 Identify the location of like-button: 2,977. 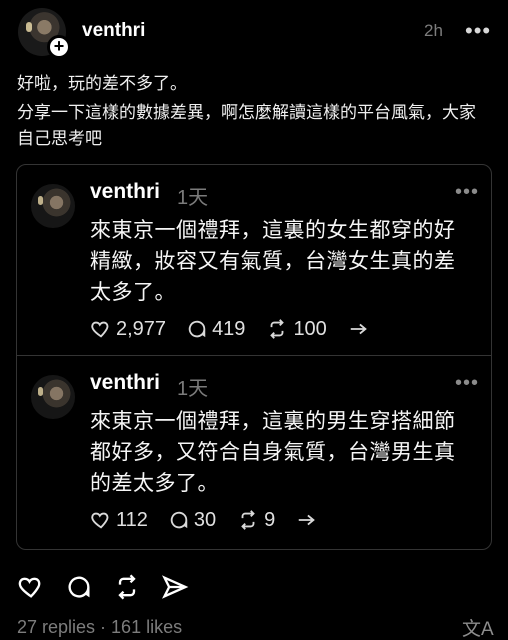
(128, 329).